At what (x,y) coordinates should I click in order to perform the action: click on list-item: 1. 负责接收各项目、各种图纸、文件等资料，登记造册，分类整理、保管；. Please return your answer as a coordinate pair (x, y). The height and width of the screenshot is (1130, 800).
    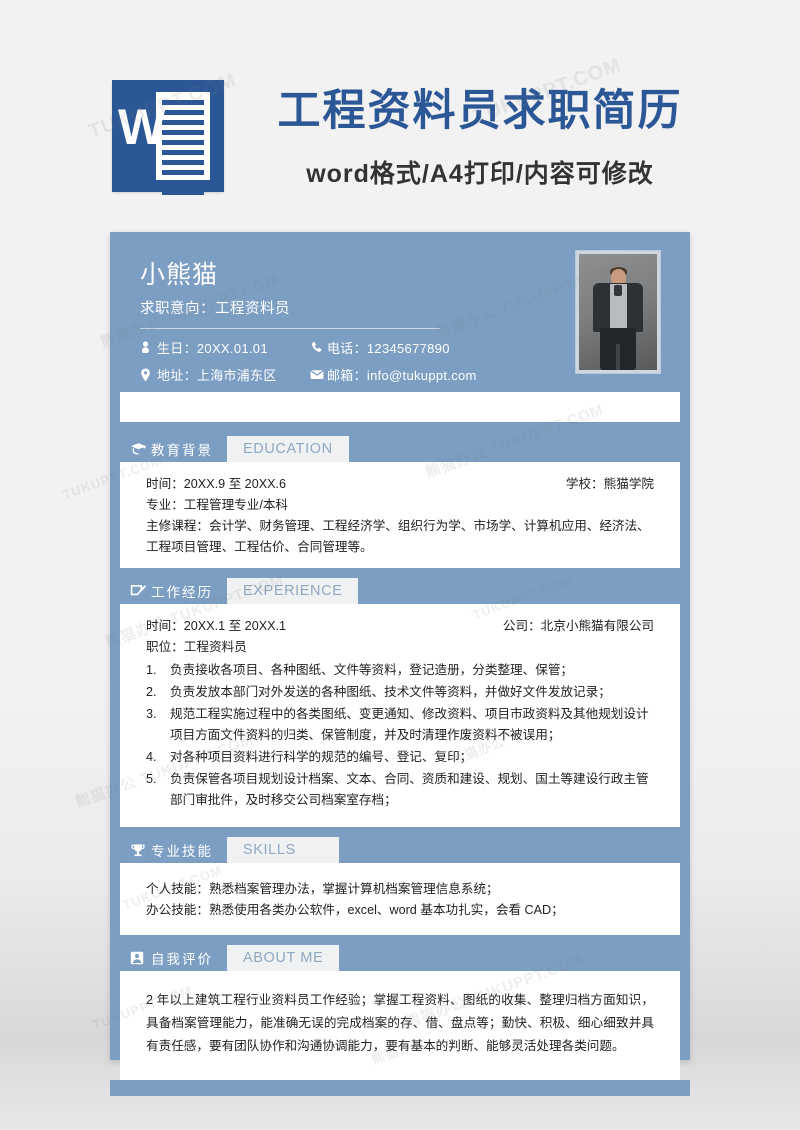
    Looking at the image, I should click on (400, 670).